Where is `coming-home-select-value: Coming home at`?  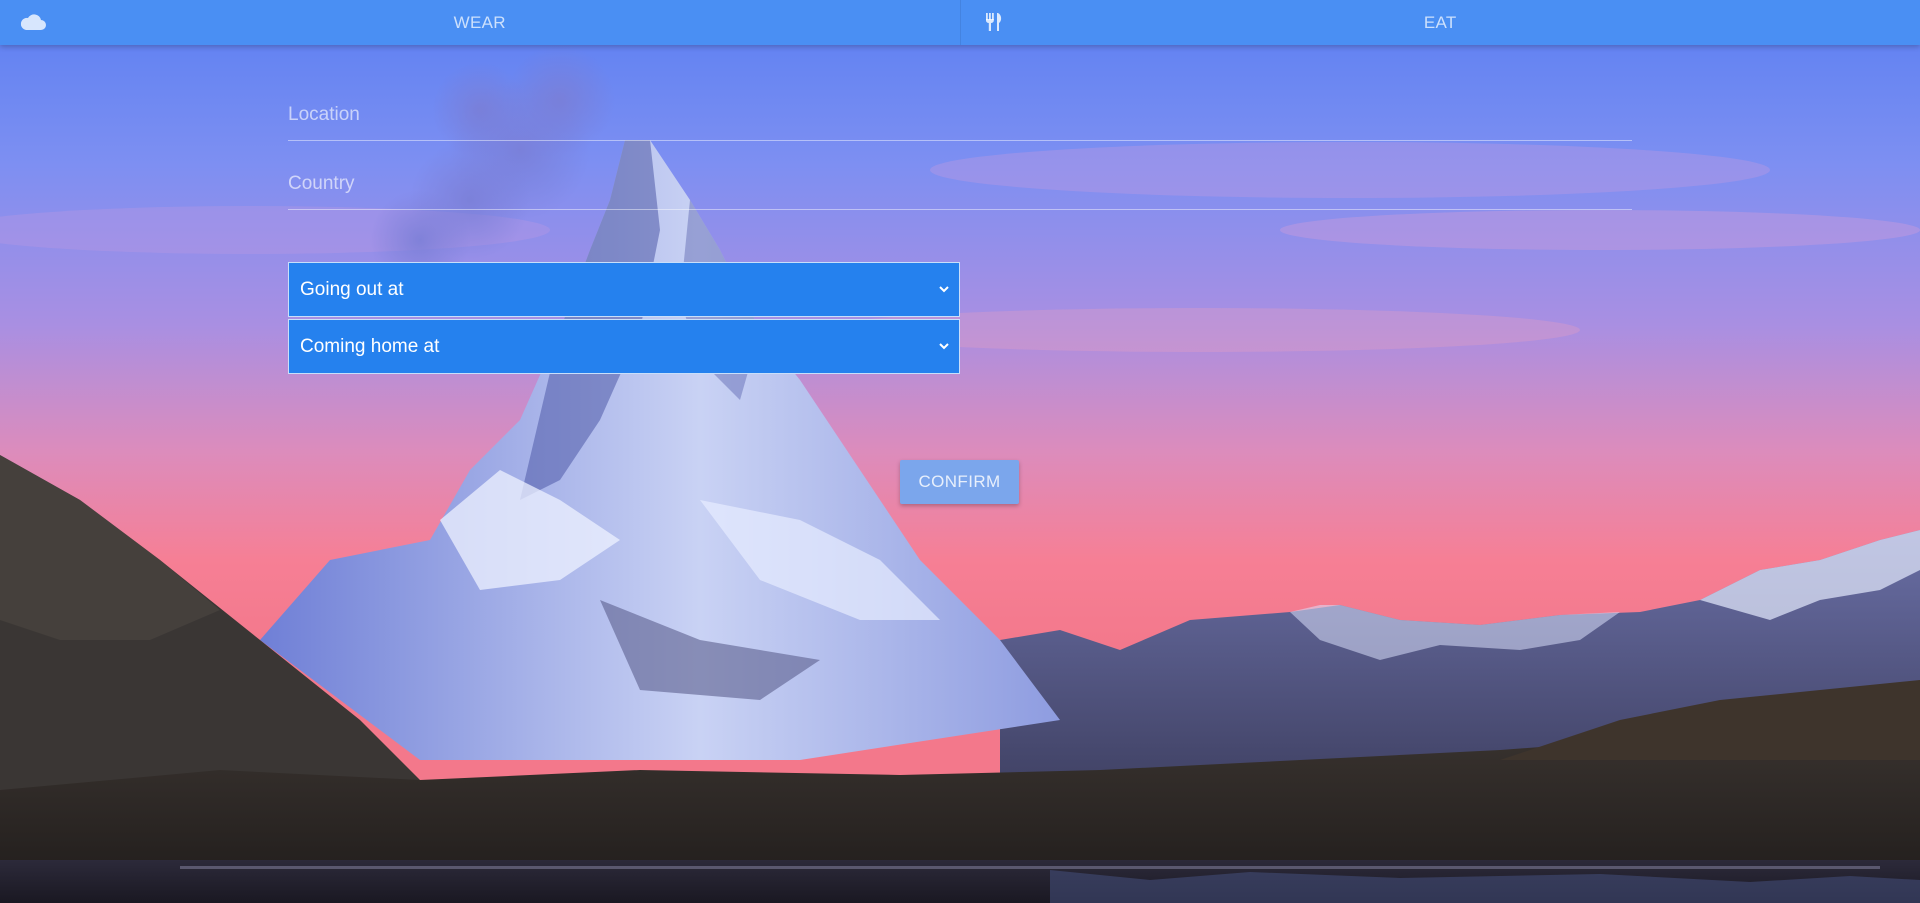
coming-home-select-value: Coming home at is located at coordinates (370, 346).